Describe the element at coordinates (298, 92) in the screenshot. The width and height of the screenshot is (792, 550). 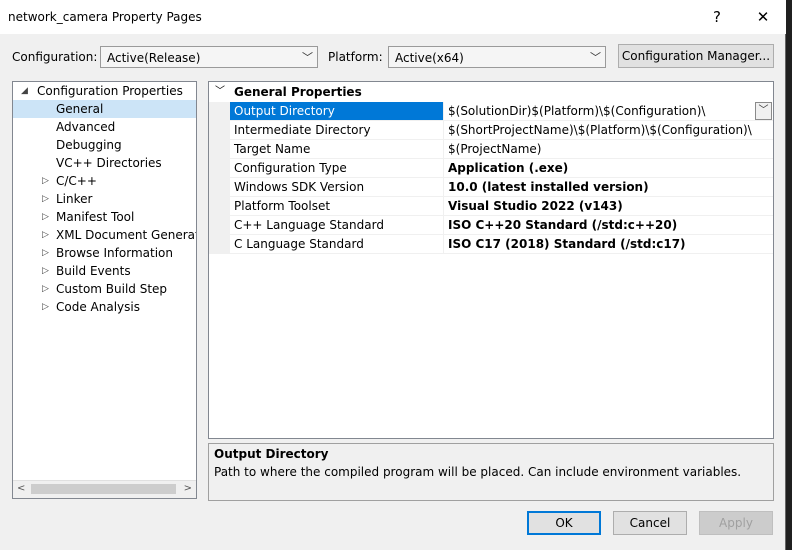
I see `category-title: General Properties` at that location.